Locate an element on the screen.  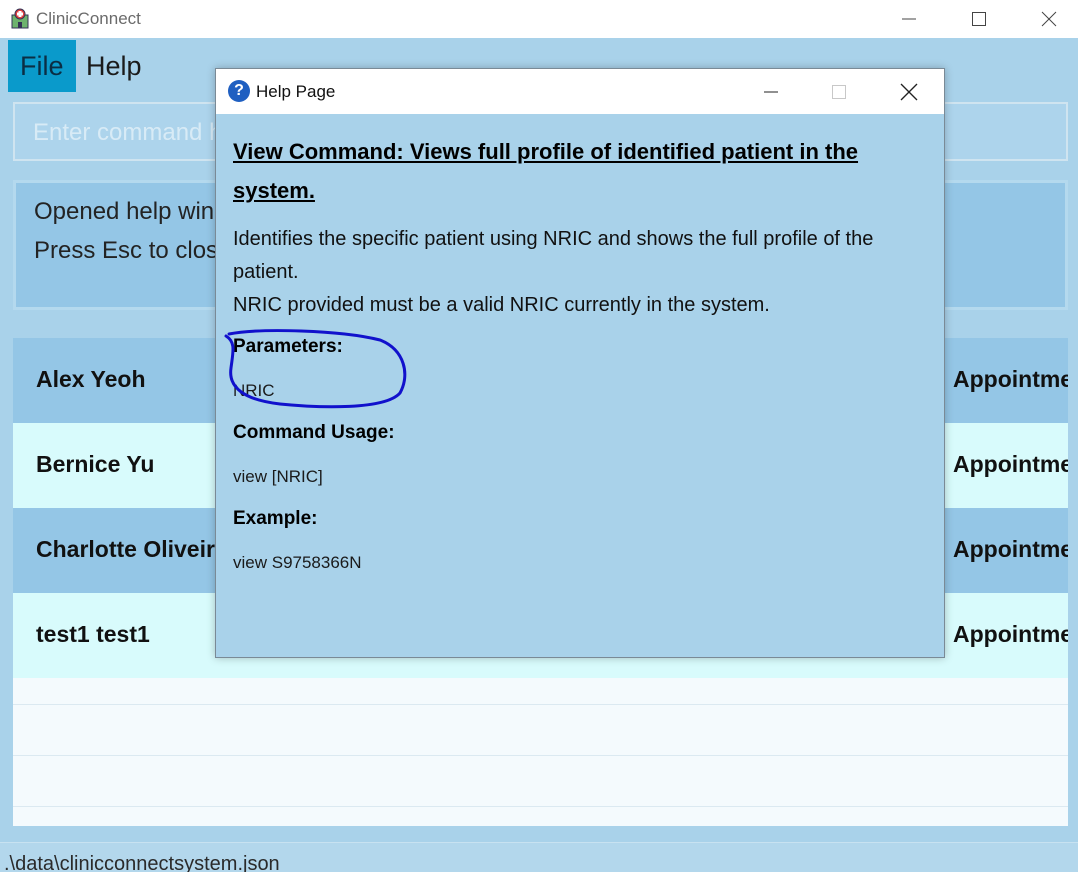
patient-name: test1 test1 is located at coordinates (93, 634).